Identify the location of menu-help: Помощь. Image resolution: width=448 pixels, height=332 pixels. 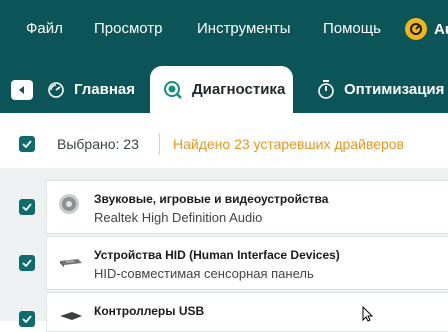
(352, 29).